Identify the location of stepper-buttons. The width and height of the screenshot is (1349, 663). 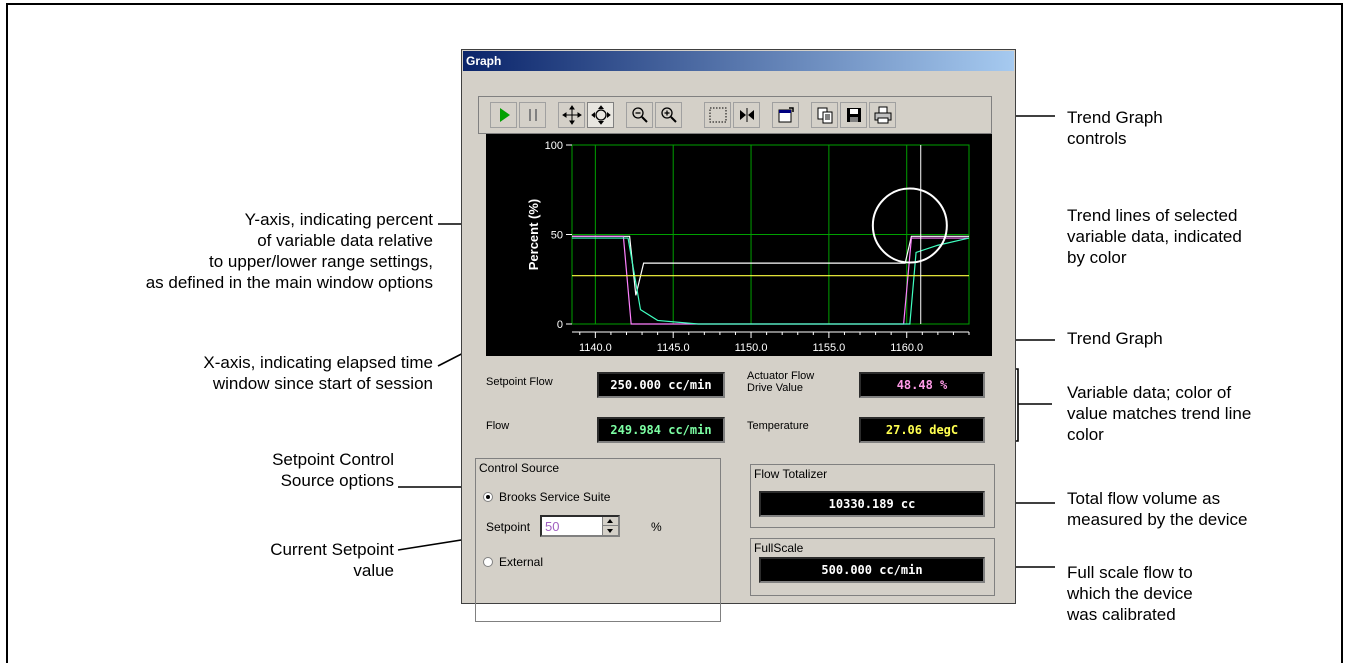
(610, 526).